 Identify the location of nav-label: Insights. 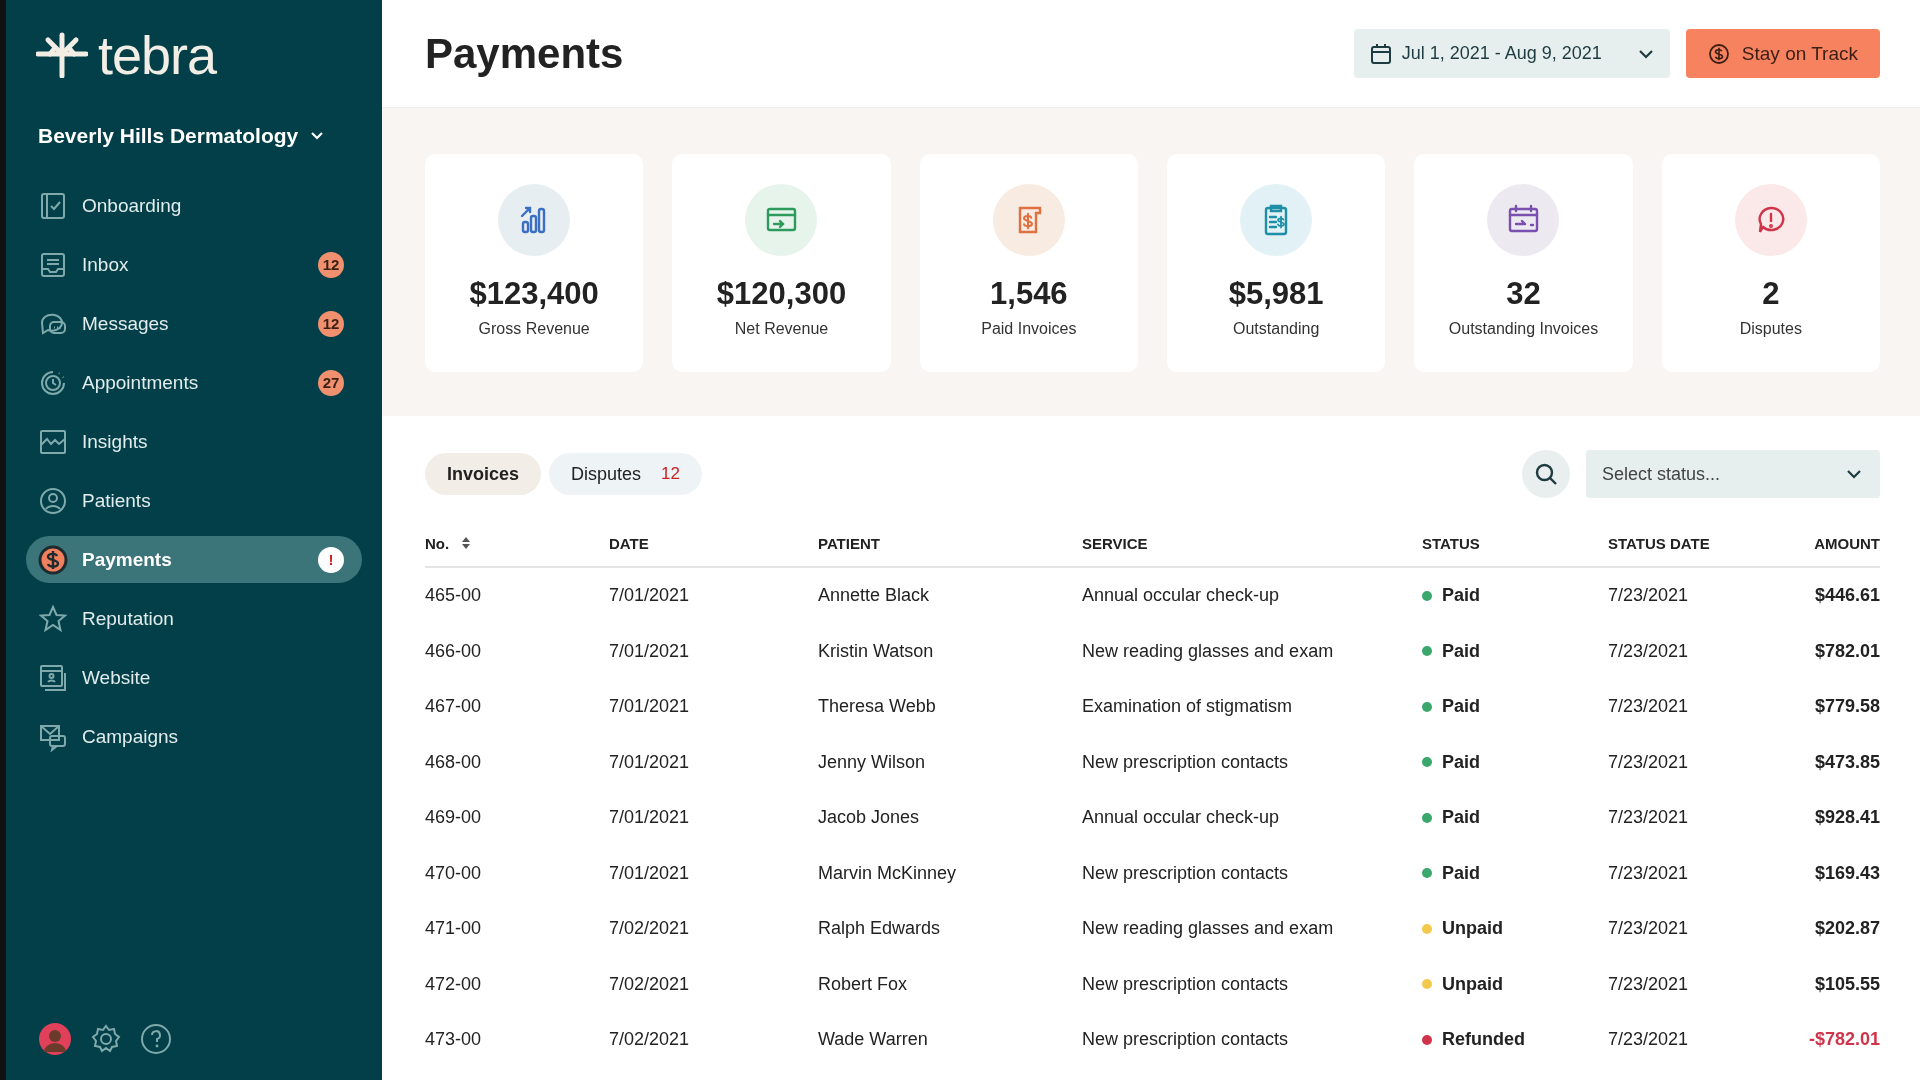
(115, 441).